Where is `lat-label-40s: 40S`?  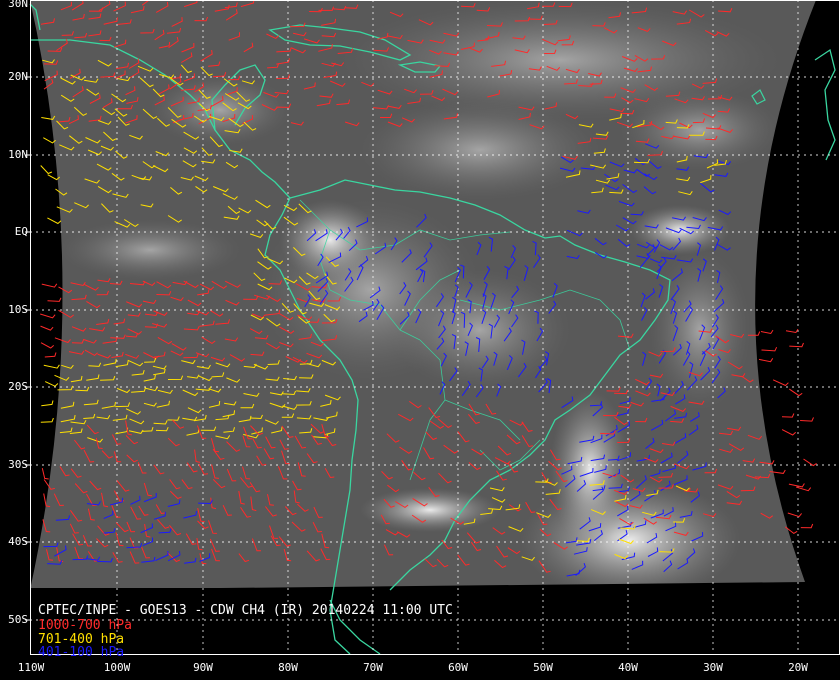
lat-label-40s: 40S is located at coordinates (18, 541).